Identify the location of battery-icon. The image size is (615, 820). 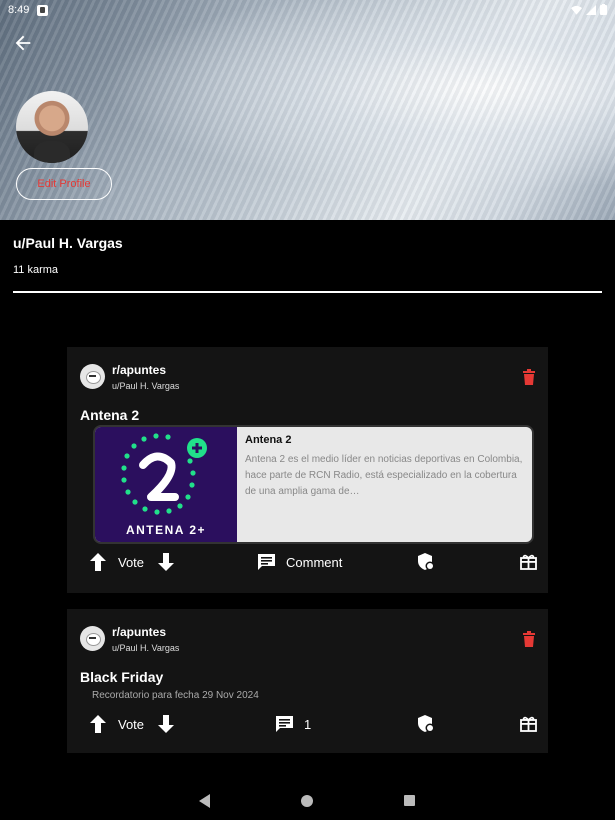
(603, 9).